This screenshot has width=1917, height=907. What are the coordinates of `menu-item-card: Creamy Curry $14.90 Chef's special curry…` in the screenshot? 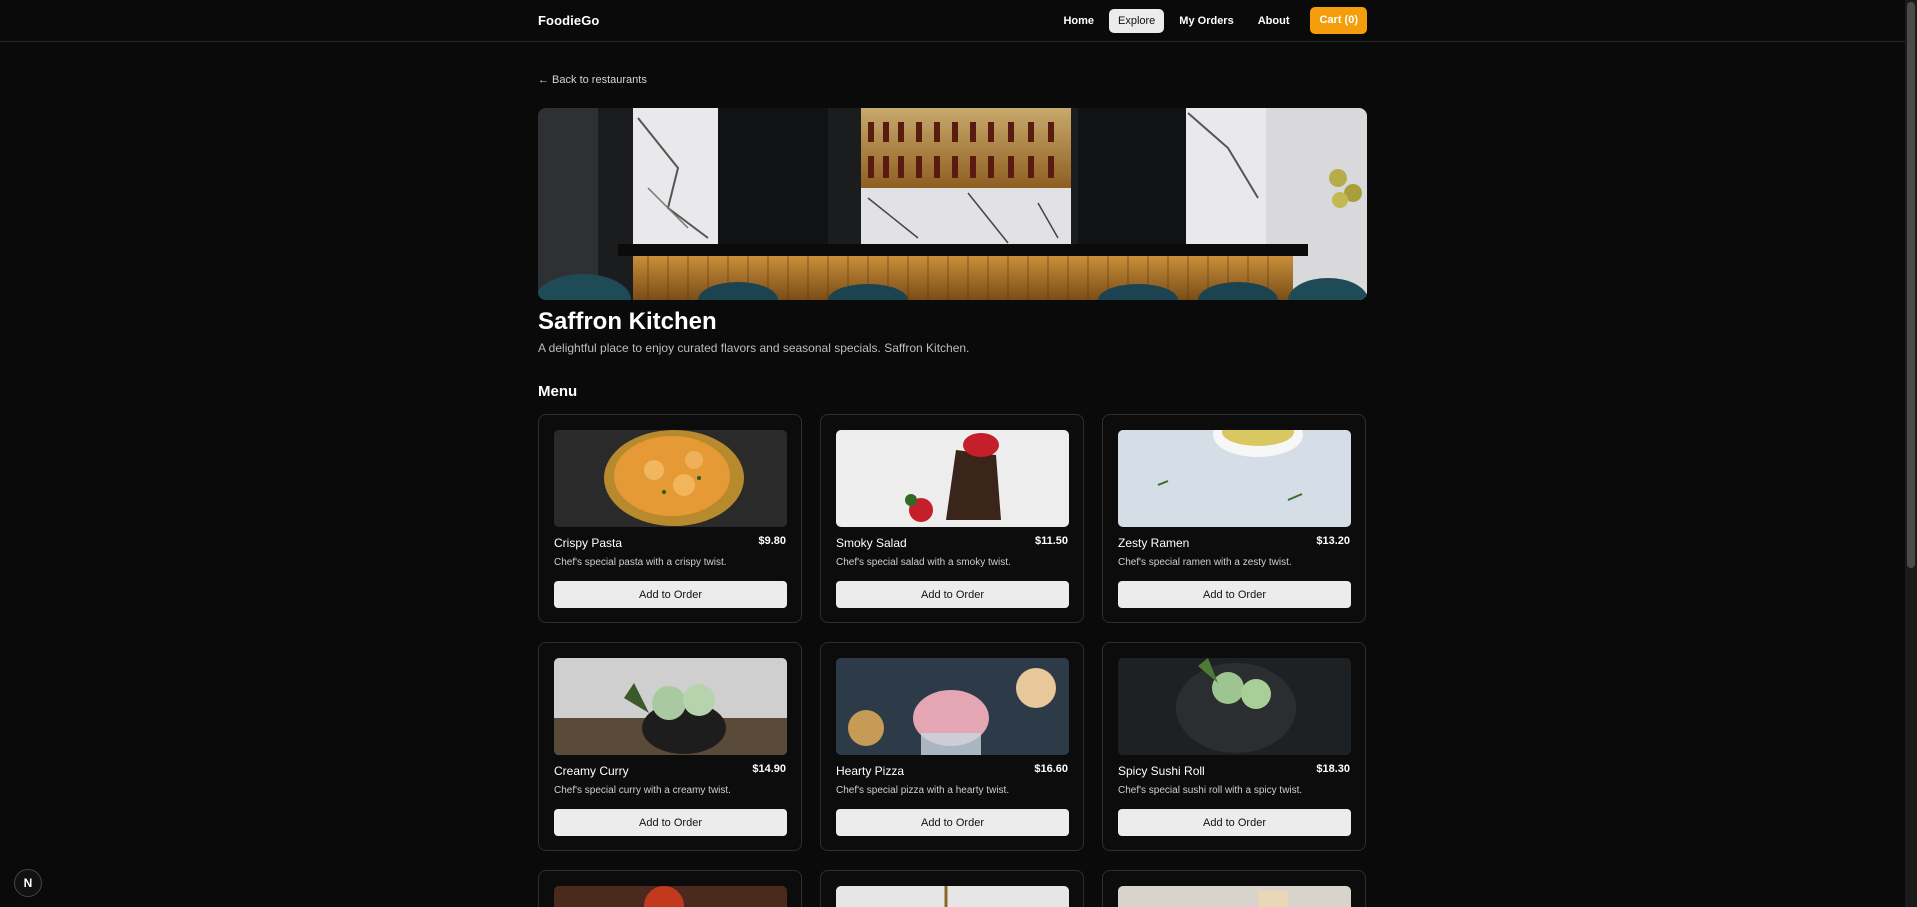 It's located at (670, 746).